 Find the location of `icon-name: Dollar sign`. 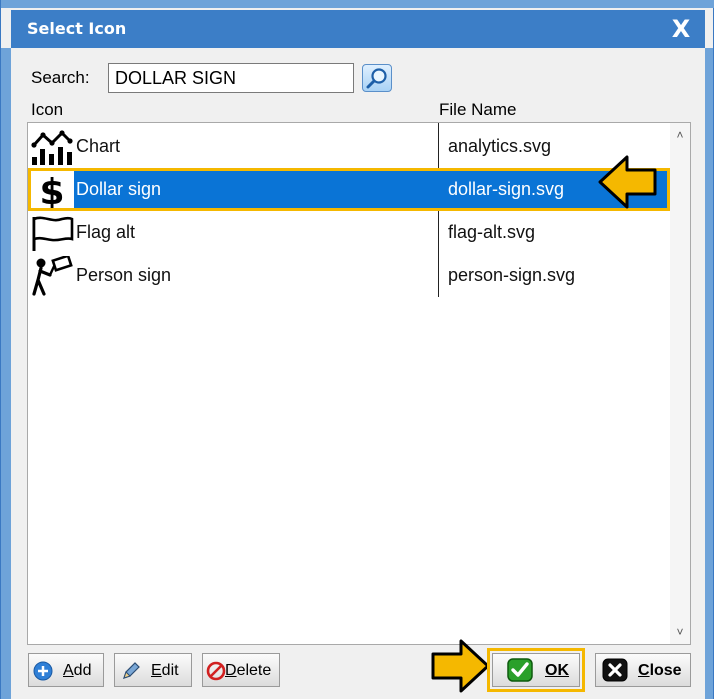

icon-name: Dollar sign is located at coordinates (119, 189).